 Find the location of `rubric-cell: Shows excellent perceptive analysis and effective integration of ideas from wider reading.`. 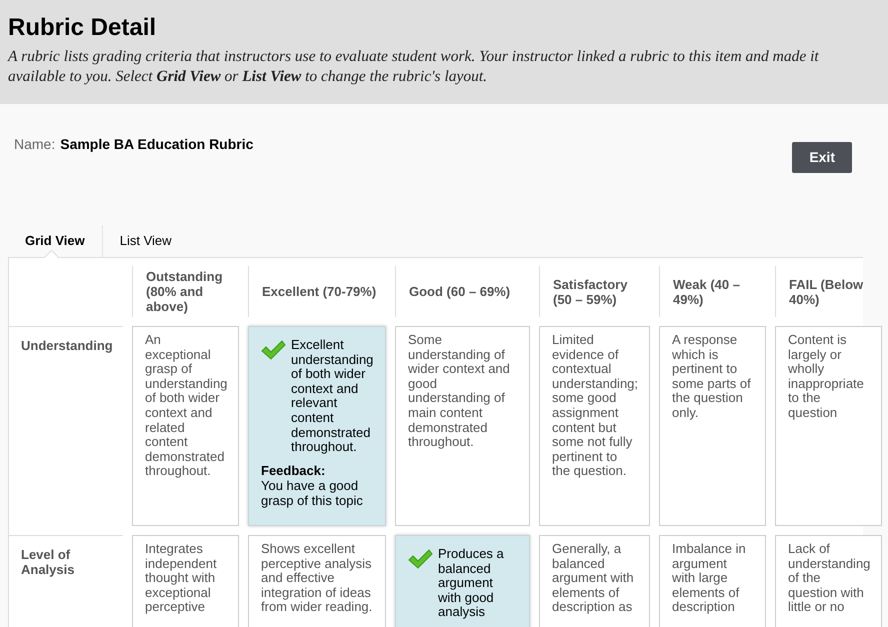

rubric-cell: Shows excellent perceptive analysis and effective integration of ideas from wider reading. is located at coordinates (317, 581).